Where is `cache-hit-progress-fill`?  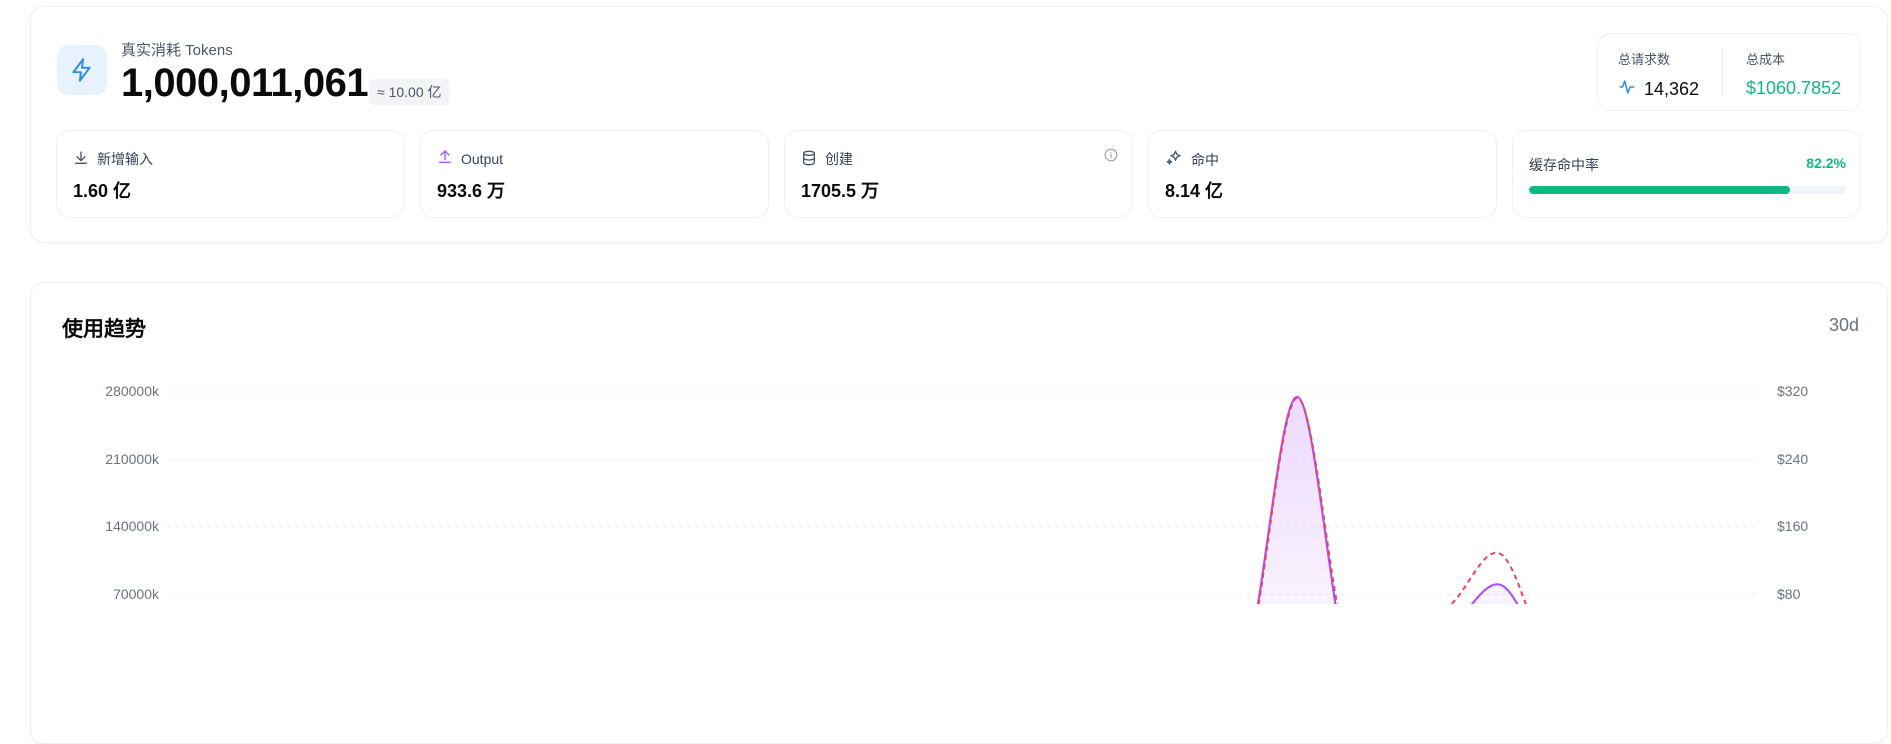 cache-hit-progress-fill is located at coordinates (1659, 190).